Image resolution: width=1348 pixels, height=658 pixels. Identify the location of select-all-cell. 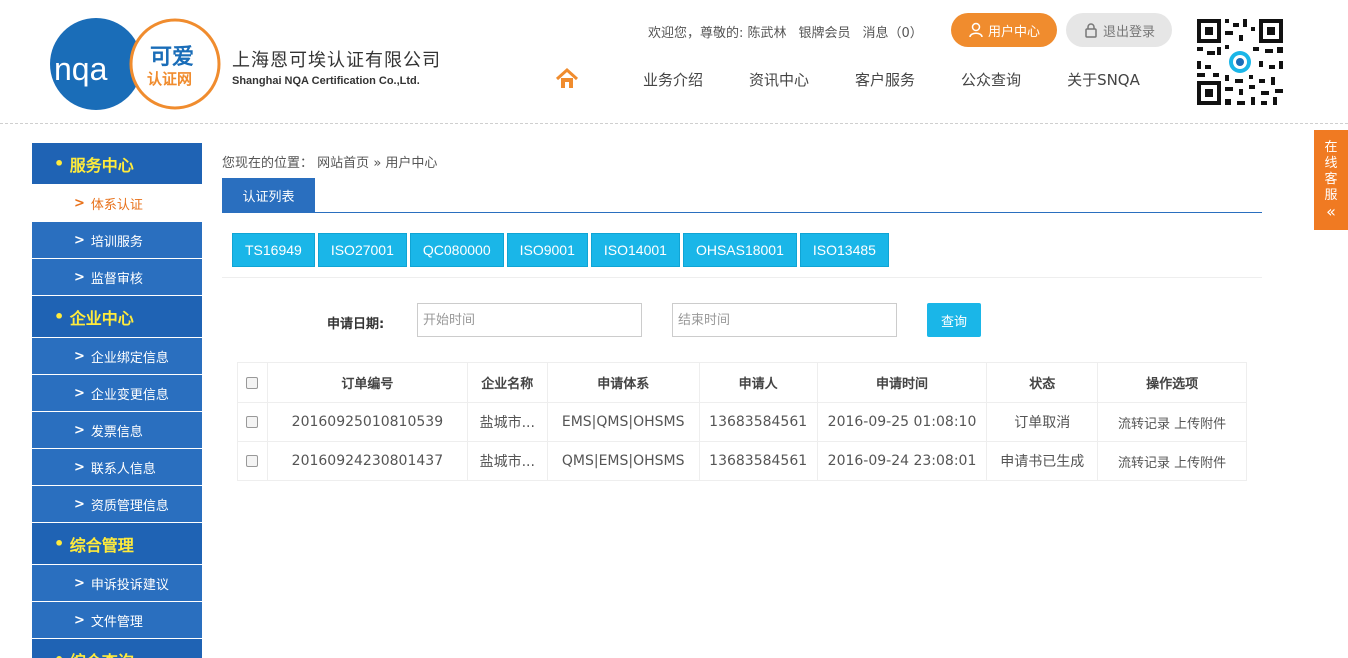
(252, 382).